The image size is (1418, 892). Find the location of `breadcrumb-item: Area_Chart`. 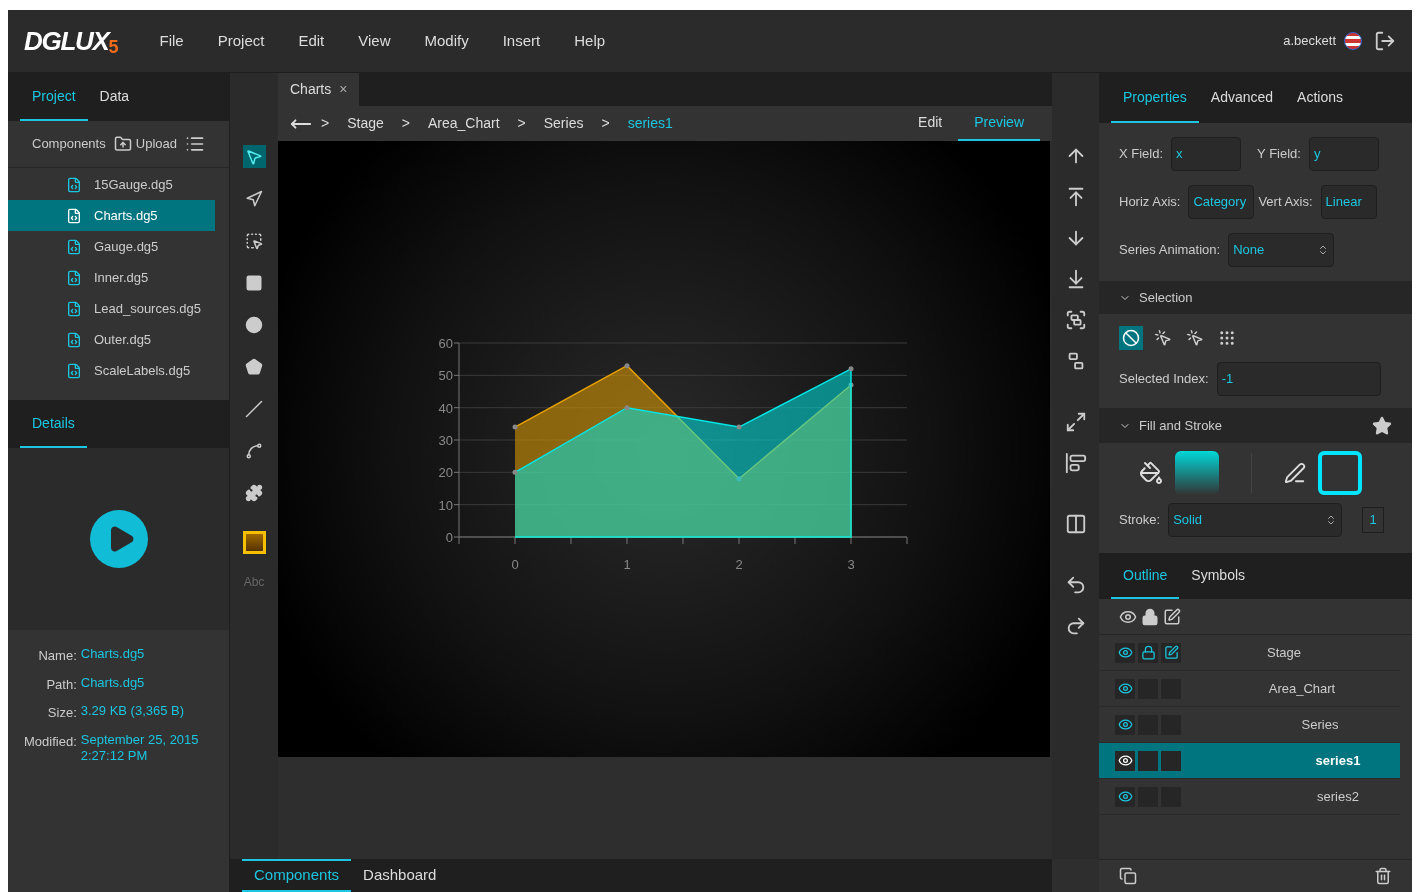

breadcrumb-item: Area_Chart is located at coordinates (463, 123).